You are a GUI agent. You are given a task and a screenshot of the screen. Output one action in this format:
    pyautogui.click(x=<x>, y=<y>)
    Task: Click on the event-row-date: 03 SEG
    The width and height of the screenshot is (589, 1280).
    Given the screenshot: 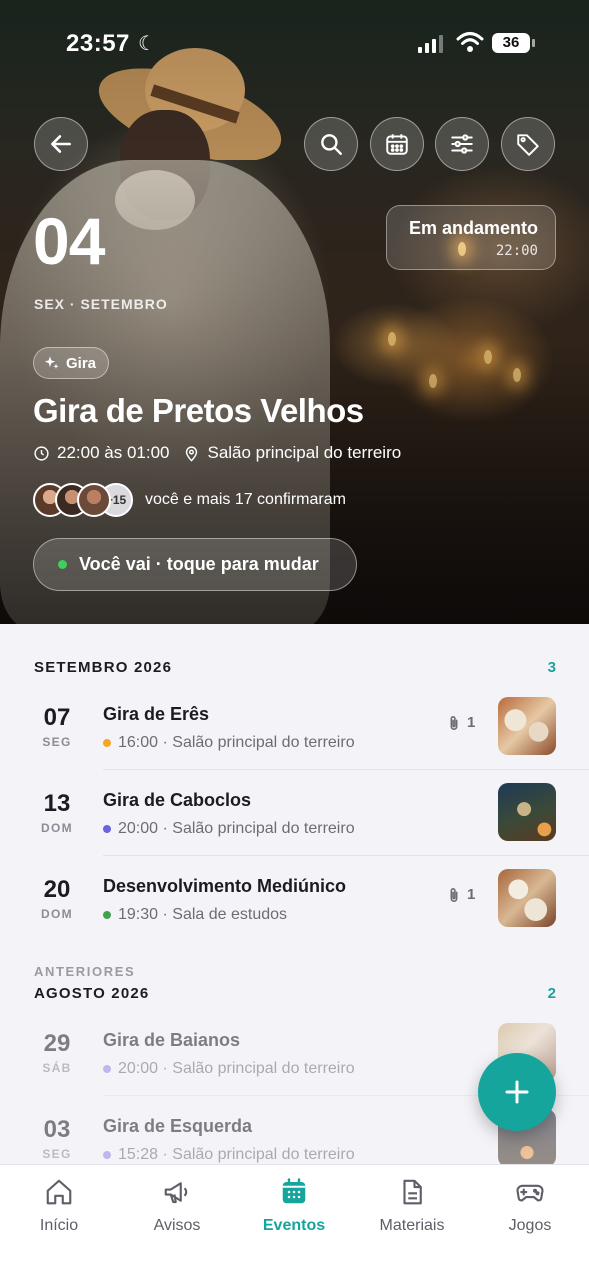 What is the action you would take?
    pyautogui.click(x=57, y=1138)
    